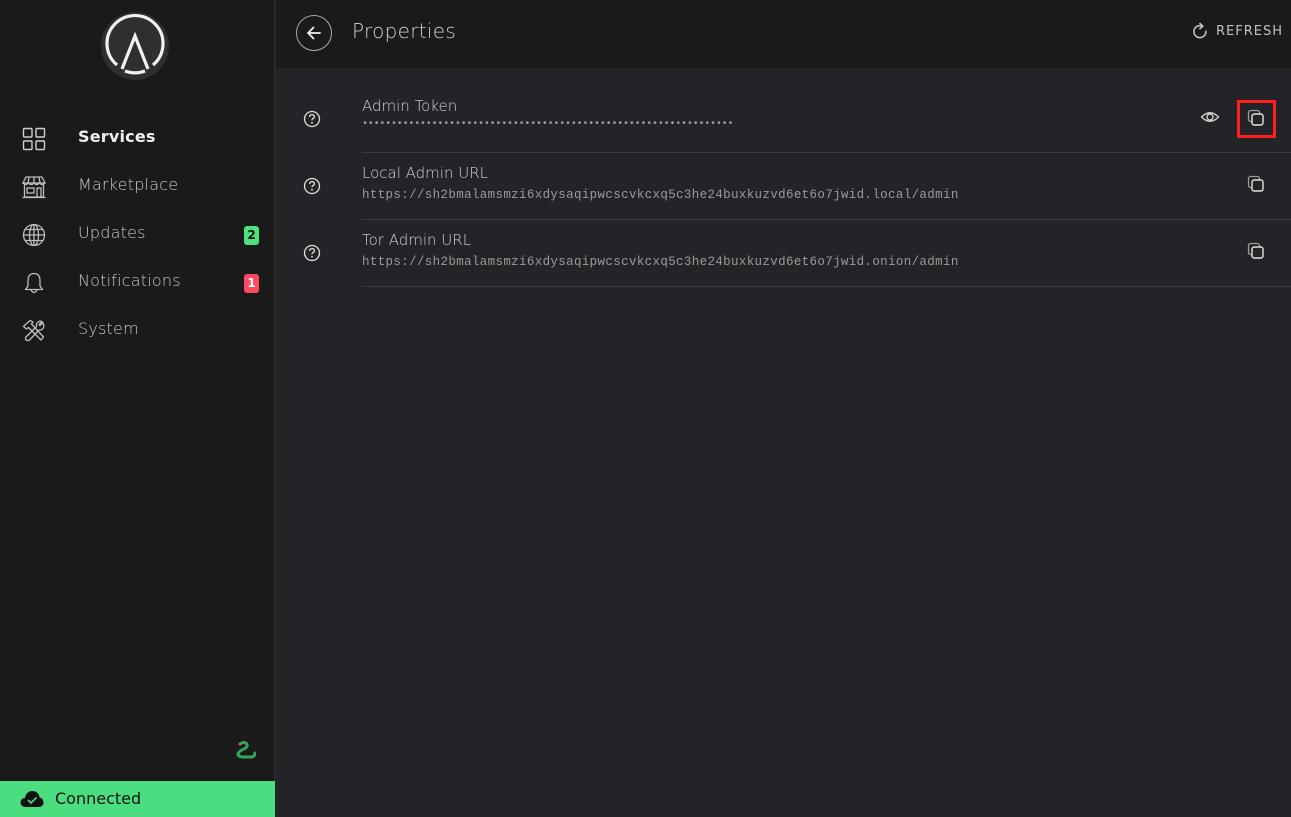 The width and height of the screenshot is (1291, 817). Describe the element at coordinates (108, 328) in the screenshot. I see `sidebar-item-label: System` at that location.